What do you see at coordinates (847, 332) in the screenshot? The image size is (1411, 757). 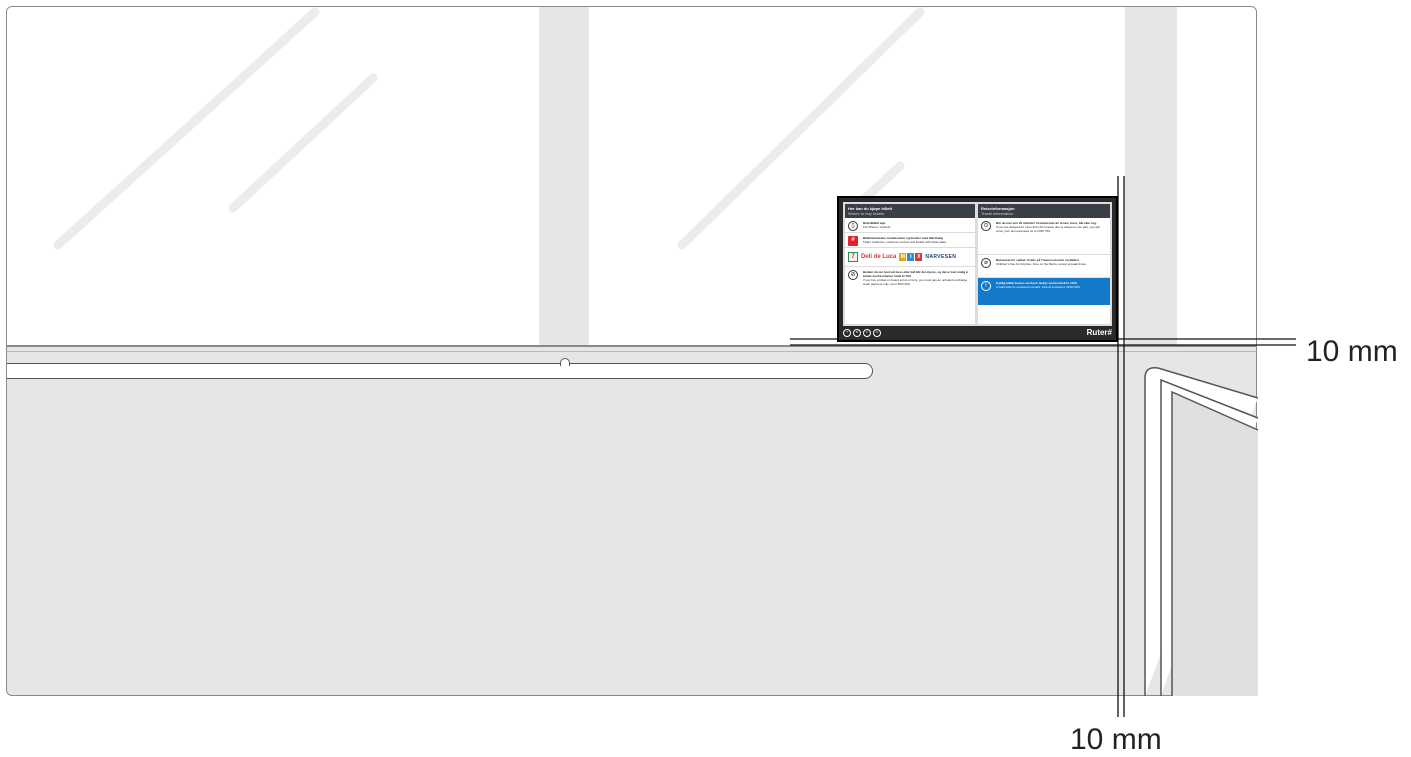 I see `metro-icon: T` at bounding box center [847, 332].